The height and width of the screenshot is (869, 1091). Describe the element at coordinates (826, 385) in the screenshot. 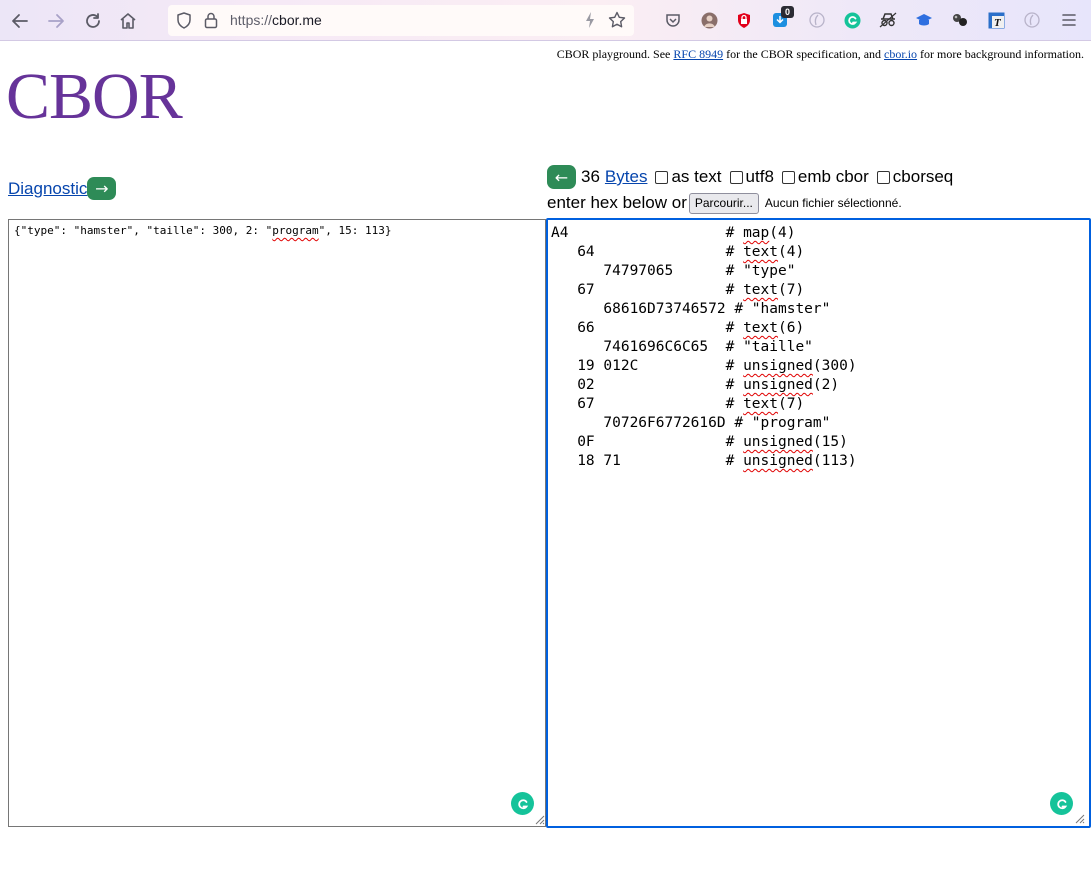

I see `hex-annotation: (2)` at that location.